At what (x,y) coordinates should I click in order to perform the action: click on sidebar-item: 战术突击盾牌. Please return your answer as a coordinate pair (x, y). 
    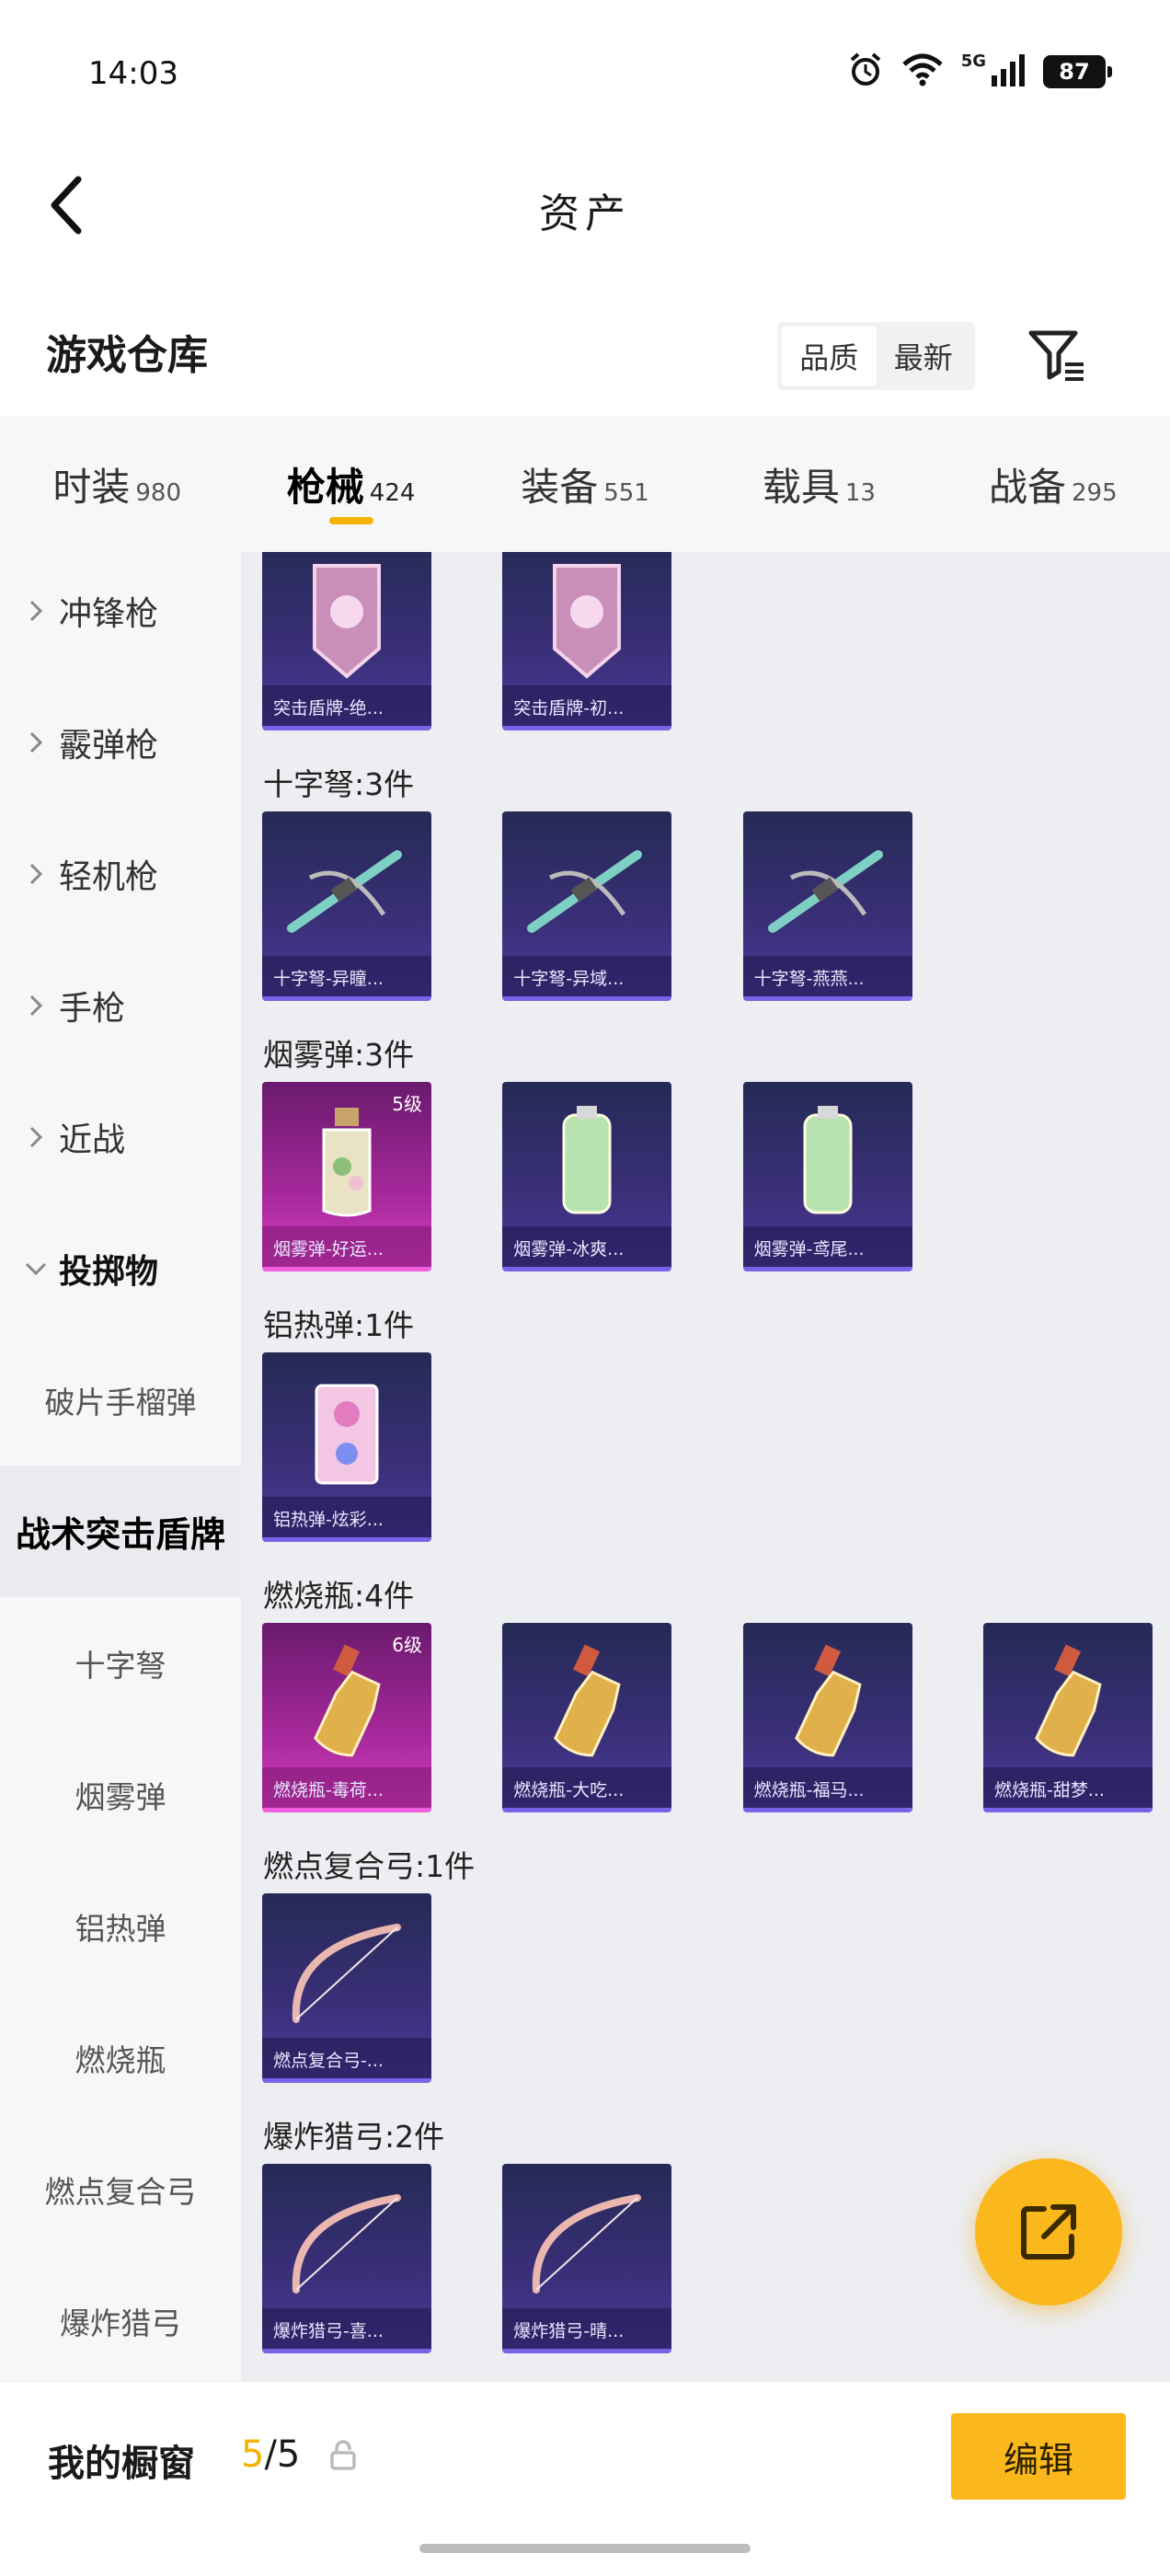
    Looking at the image, I should click on (120, 1531).